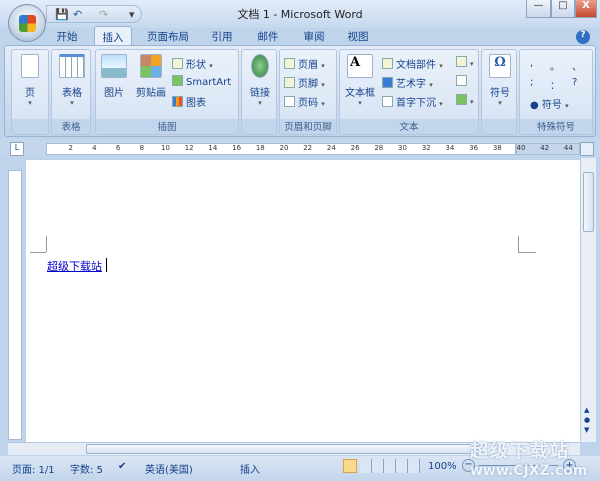 This screenshot has height=481, width=600. I want to click on special-char: 。, so click(555, 65).